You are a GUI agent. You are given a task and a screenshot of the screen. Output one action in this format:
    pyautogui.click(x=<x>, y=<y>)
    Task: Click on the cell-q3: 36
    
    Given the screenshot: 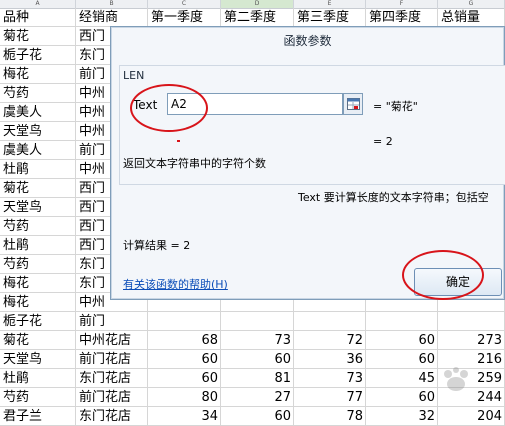 What is the action you would take?
    pyautogui.click(x=330, y=359)
    